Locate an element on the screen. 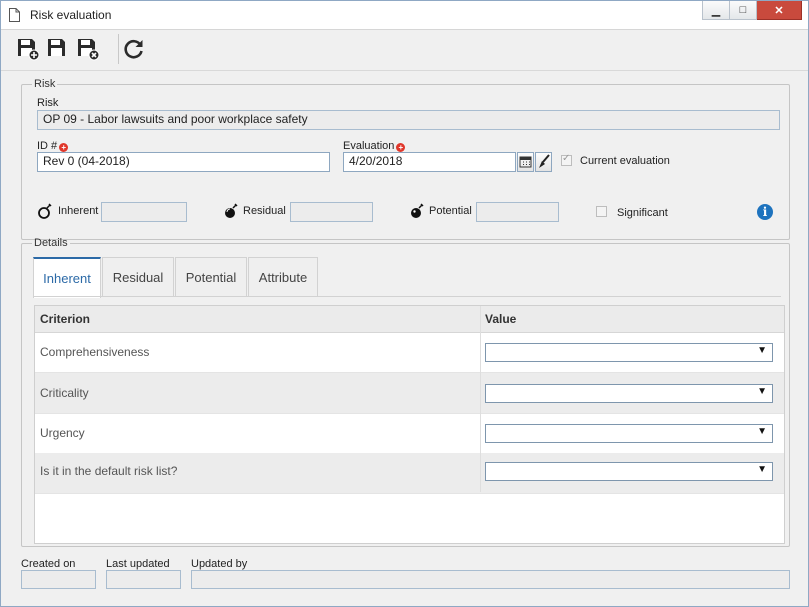 This screenshot has width=809, height=607. updated-by-field is located at coordinates (490, 579).